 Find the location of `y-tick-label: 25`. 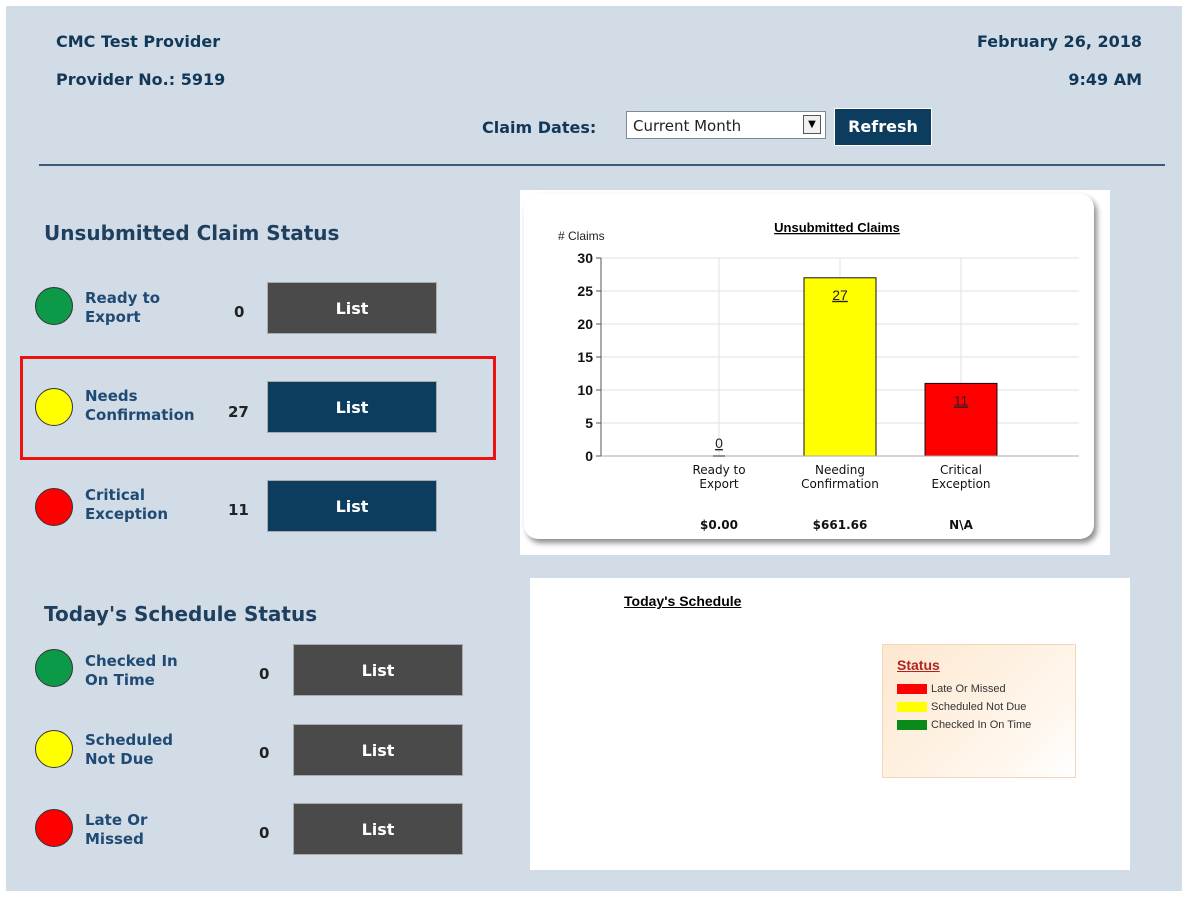

y-tick-label: 25 is located at coordinates (585, 291).